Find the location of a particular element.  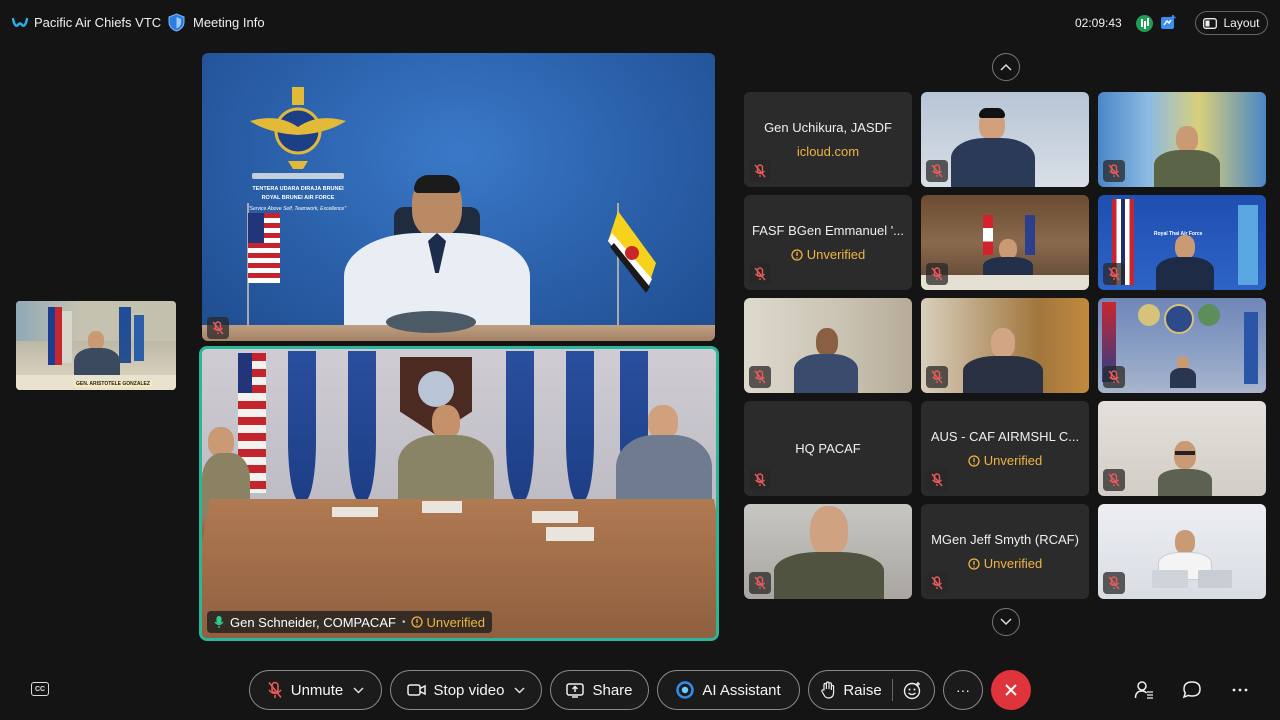

layout-icon is located at coordinates (1210, 23).